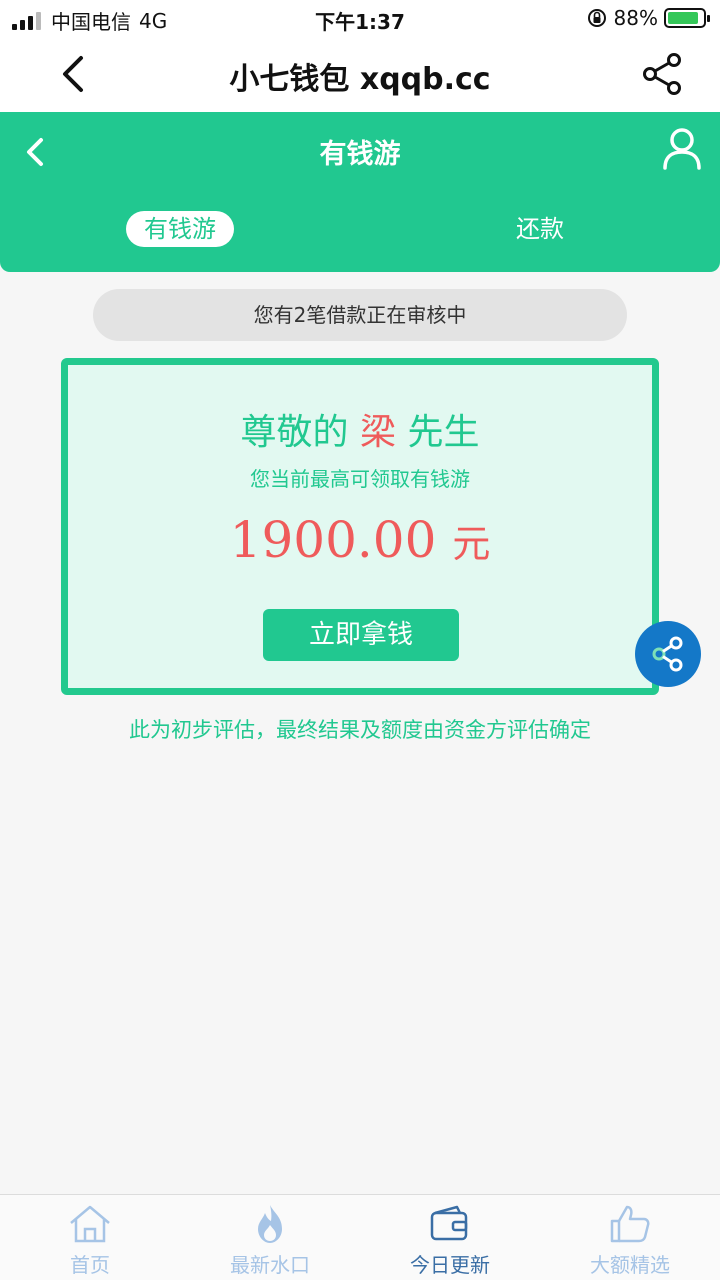  I want to click on status-right: 88%, so click(648, 18).